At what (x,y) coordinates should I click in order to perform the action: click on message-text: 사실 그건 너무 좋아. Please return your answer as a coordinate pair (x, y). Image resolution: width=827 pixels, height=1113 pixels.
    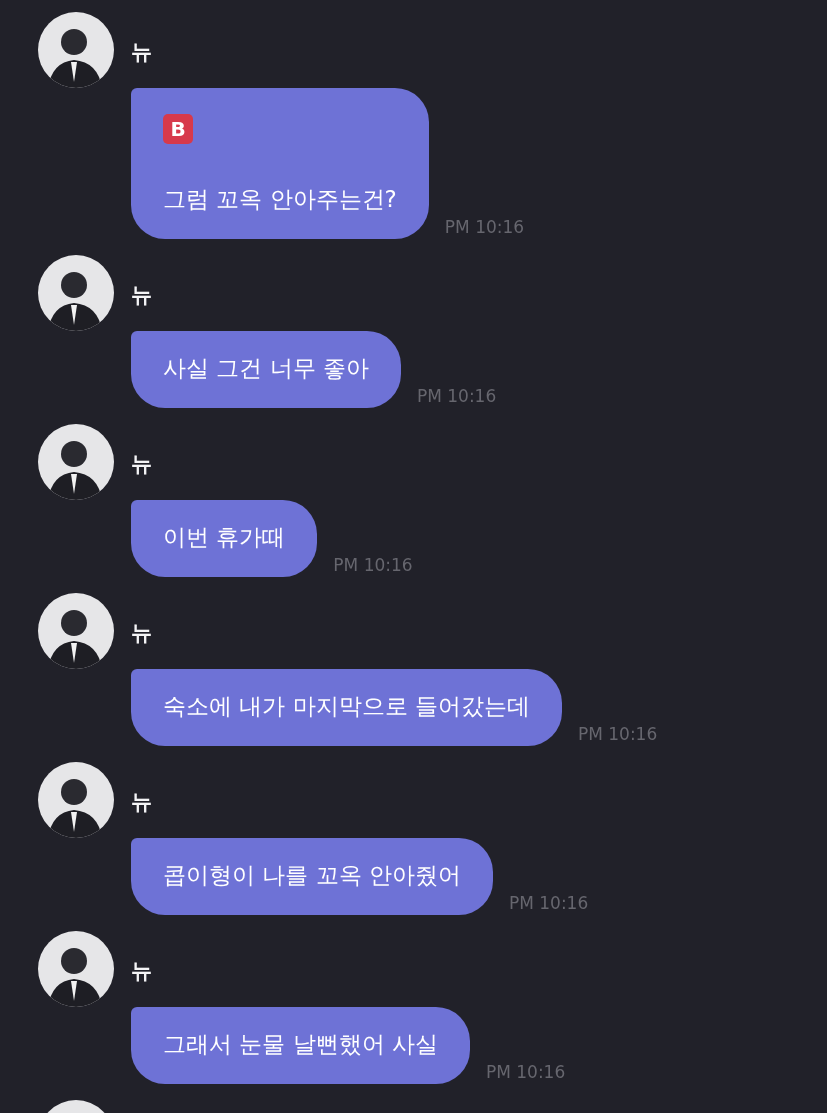
    Looking at the image, I should click on (266, 368).